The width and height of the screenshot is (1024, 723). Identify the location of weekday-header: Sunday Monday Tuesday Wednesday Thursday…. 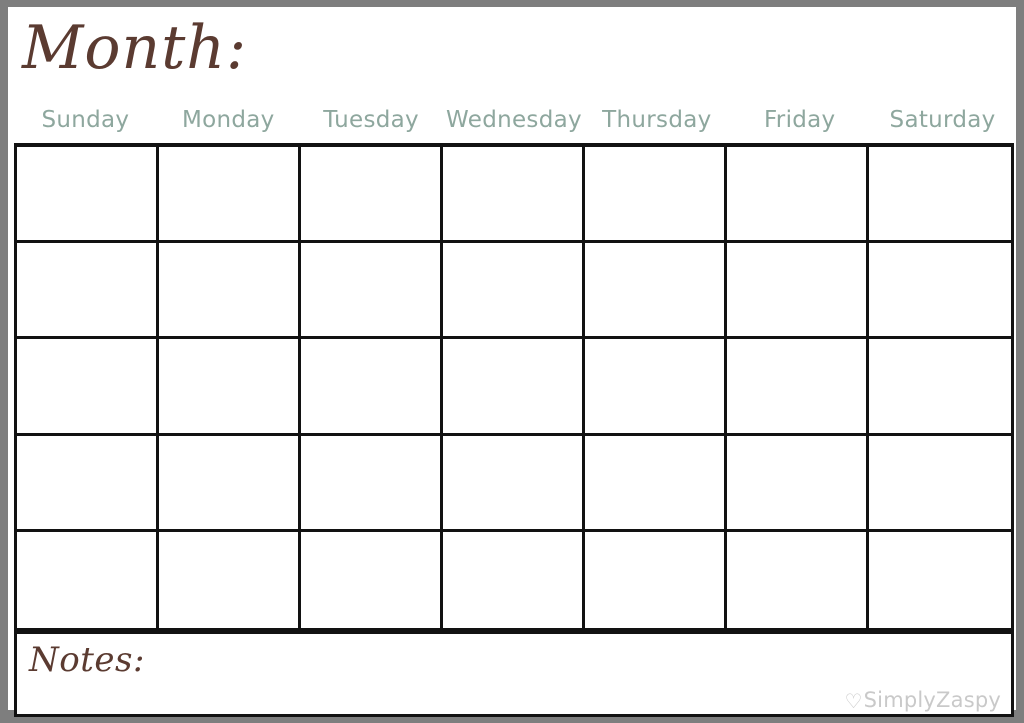
(514, 120).